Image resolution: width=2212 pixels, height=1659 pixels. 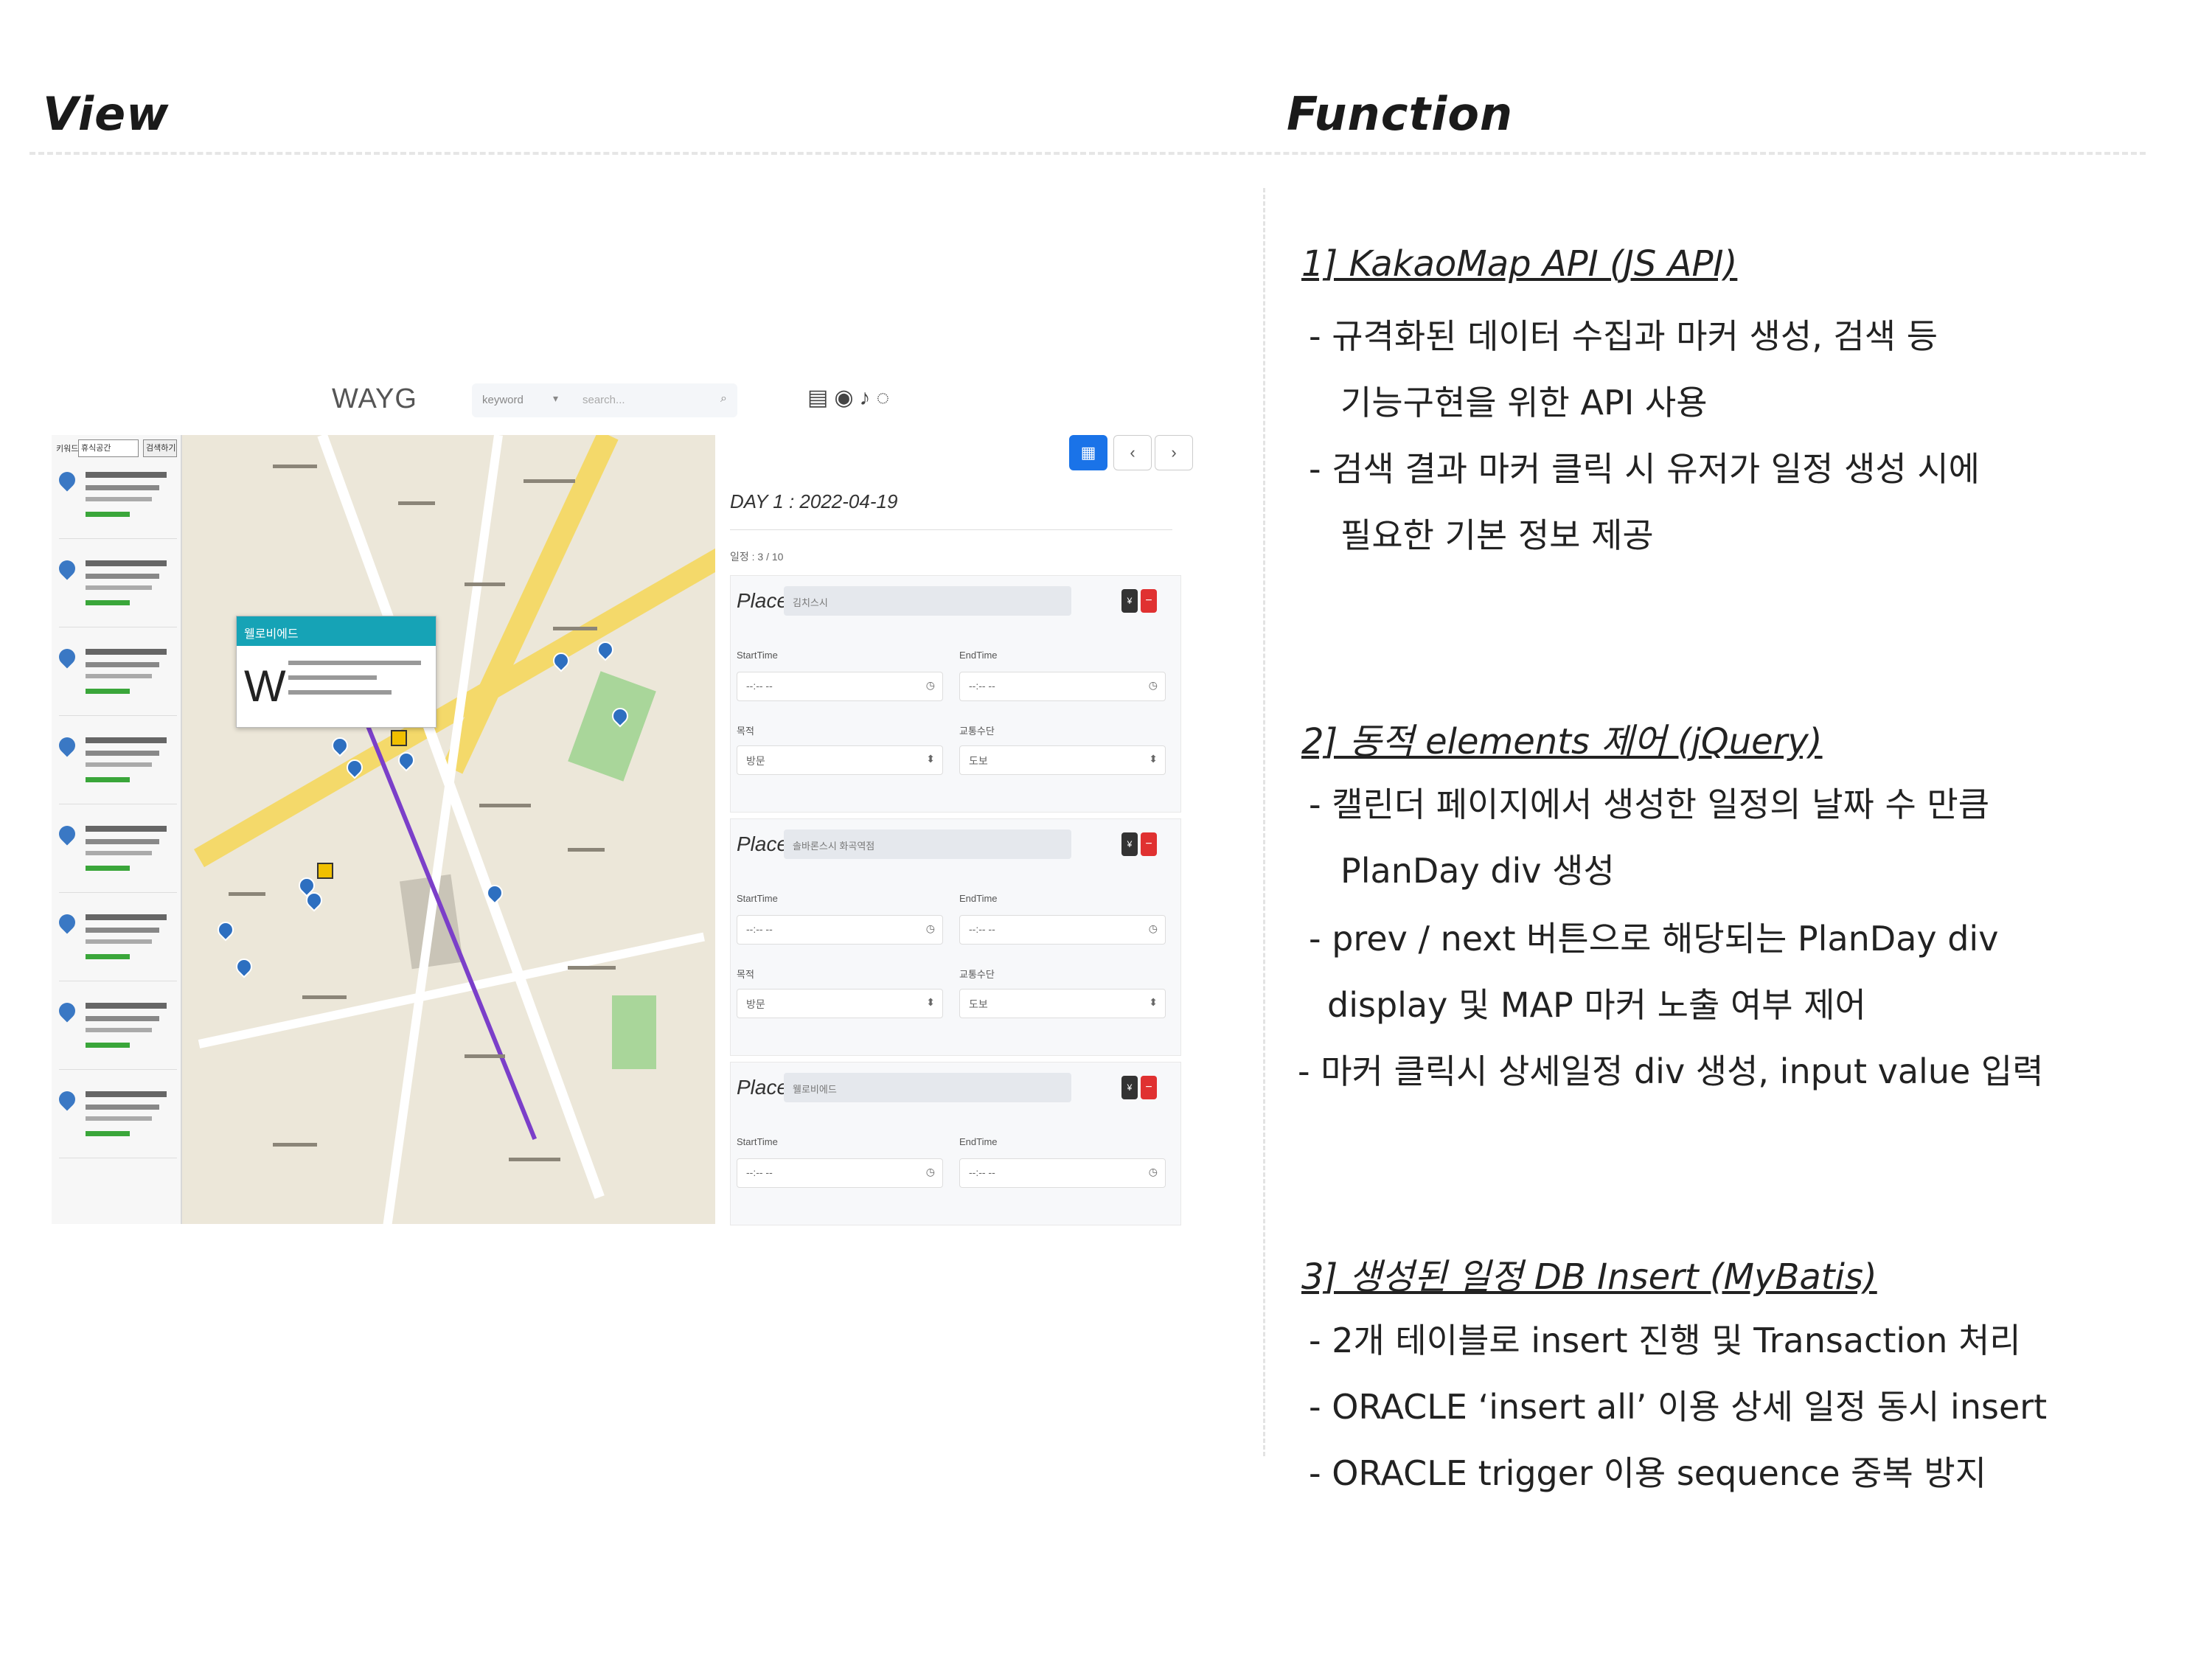 What do you see at coordinates (1623, 336) in the screenshot?
I see `function-line: - 규격화된 데이터 수집과 마커 생성, 검색 등` at bounding box center [1623, 336].